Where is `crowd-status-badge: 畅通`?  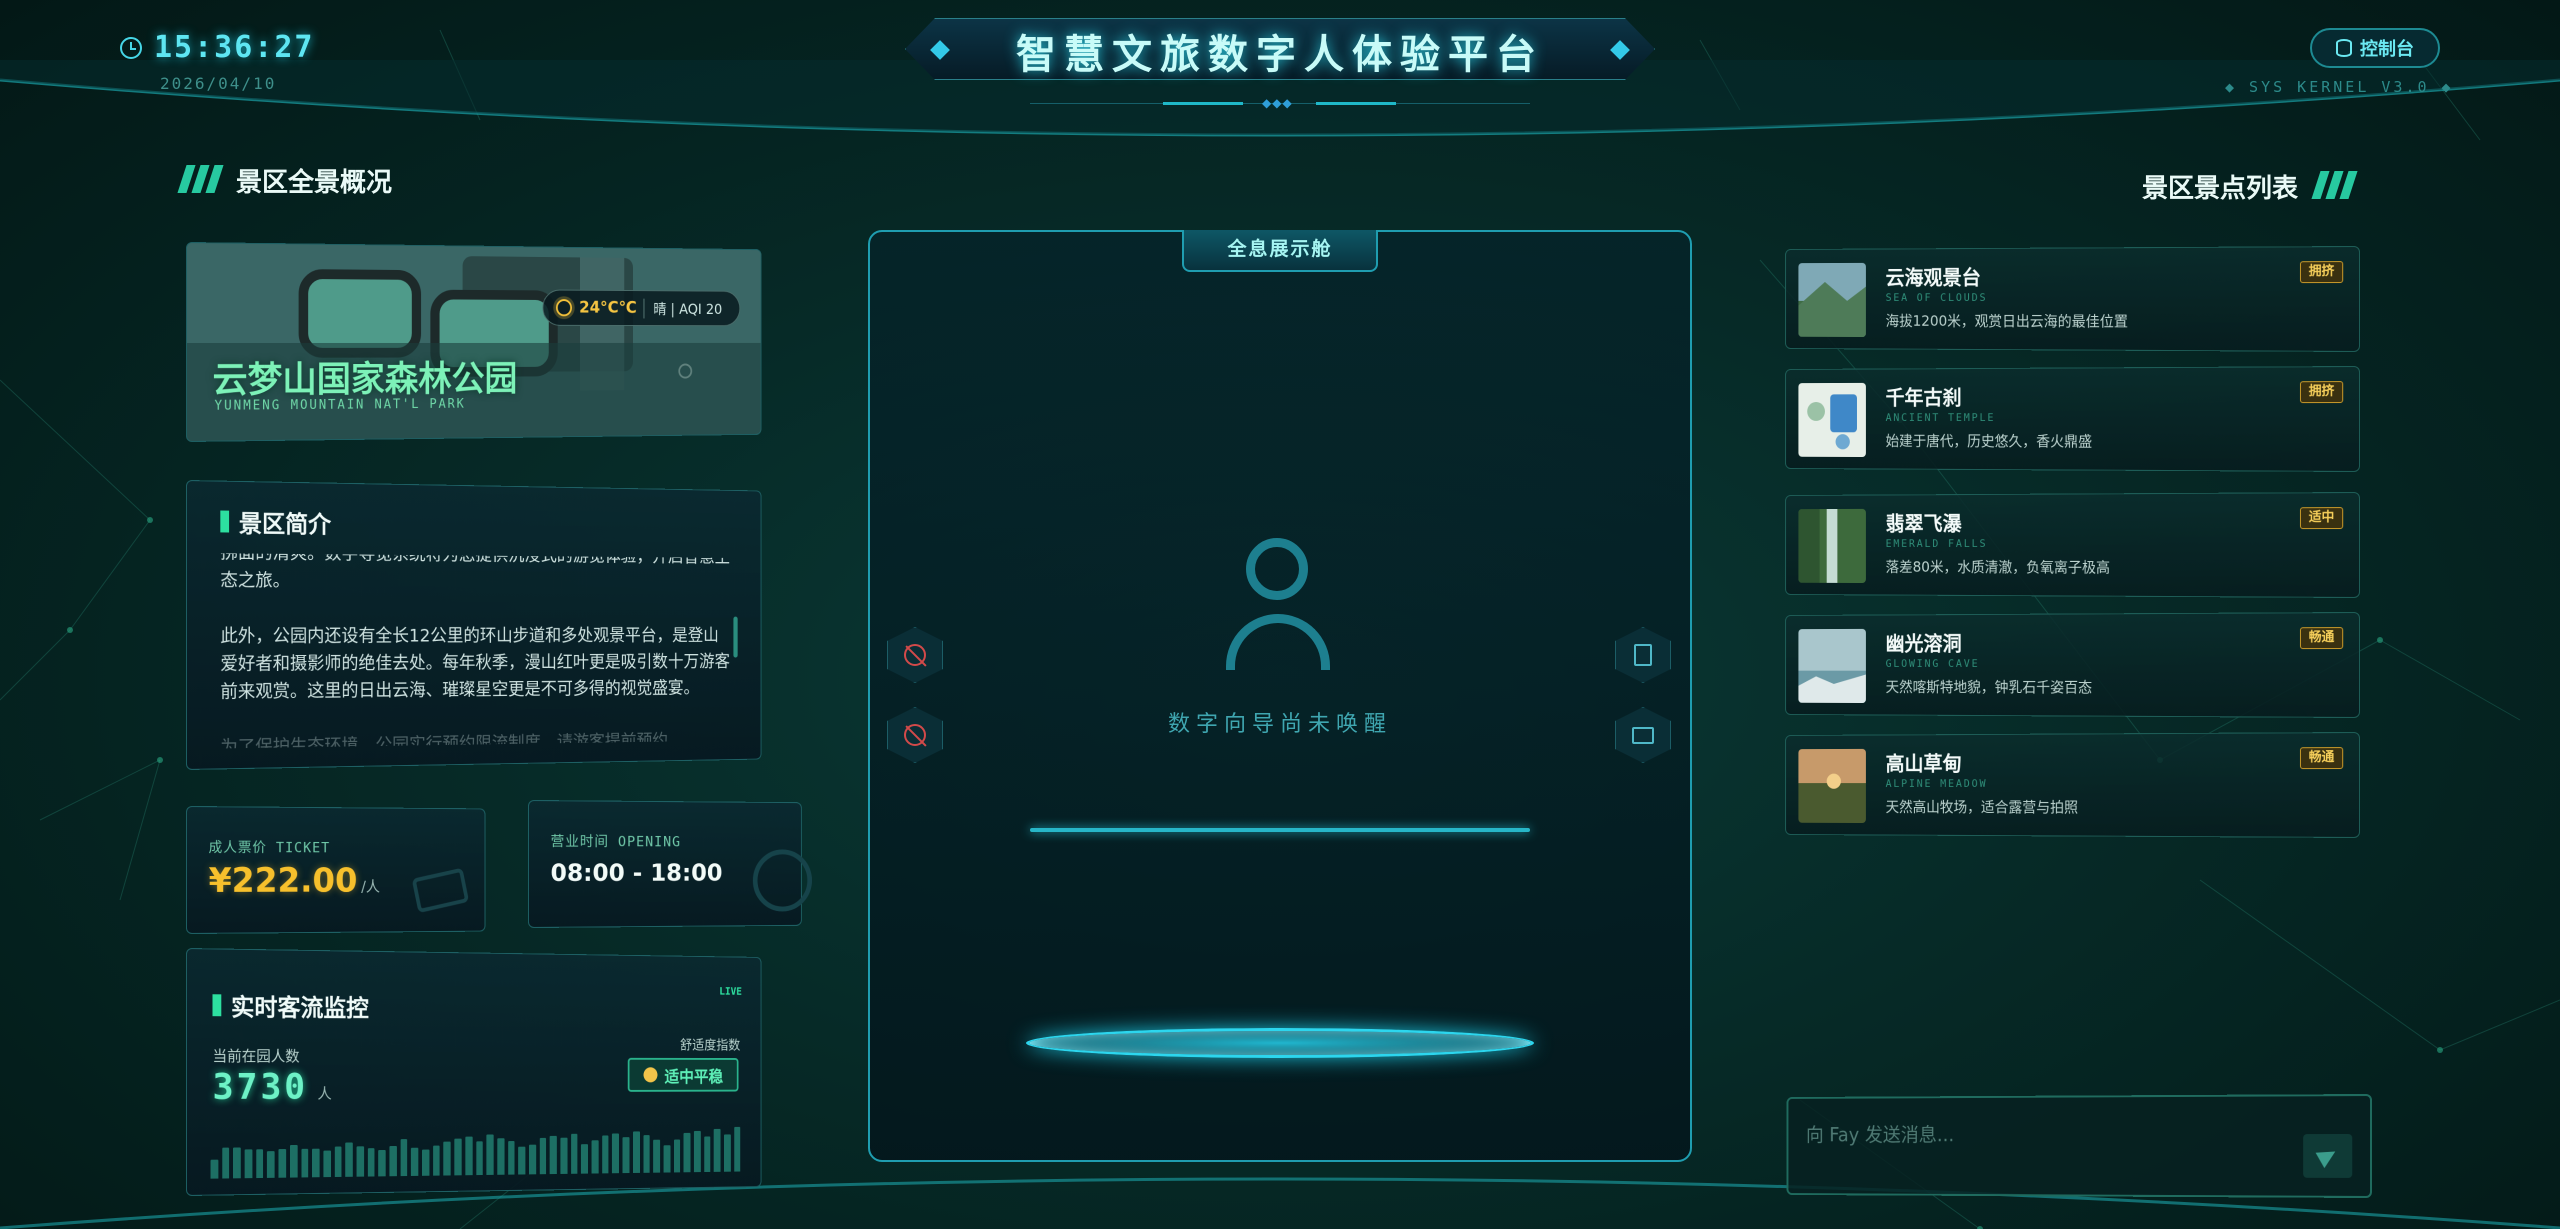 crowd-status-badge: 畅通 is located at coordinates (2321, 638).